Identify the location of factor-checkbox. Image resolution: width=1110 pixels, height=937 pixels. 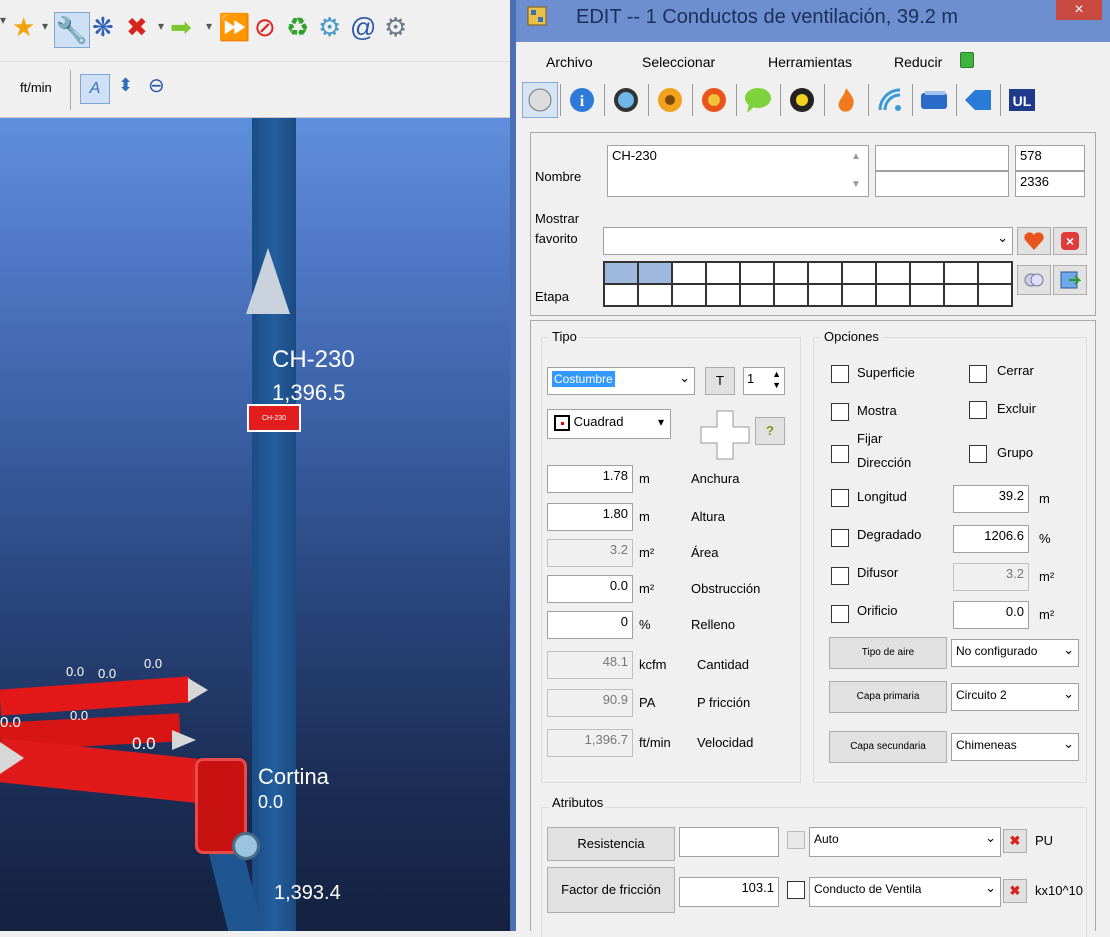
(796, 890).